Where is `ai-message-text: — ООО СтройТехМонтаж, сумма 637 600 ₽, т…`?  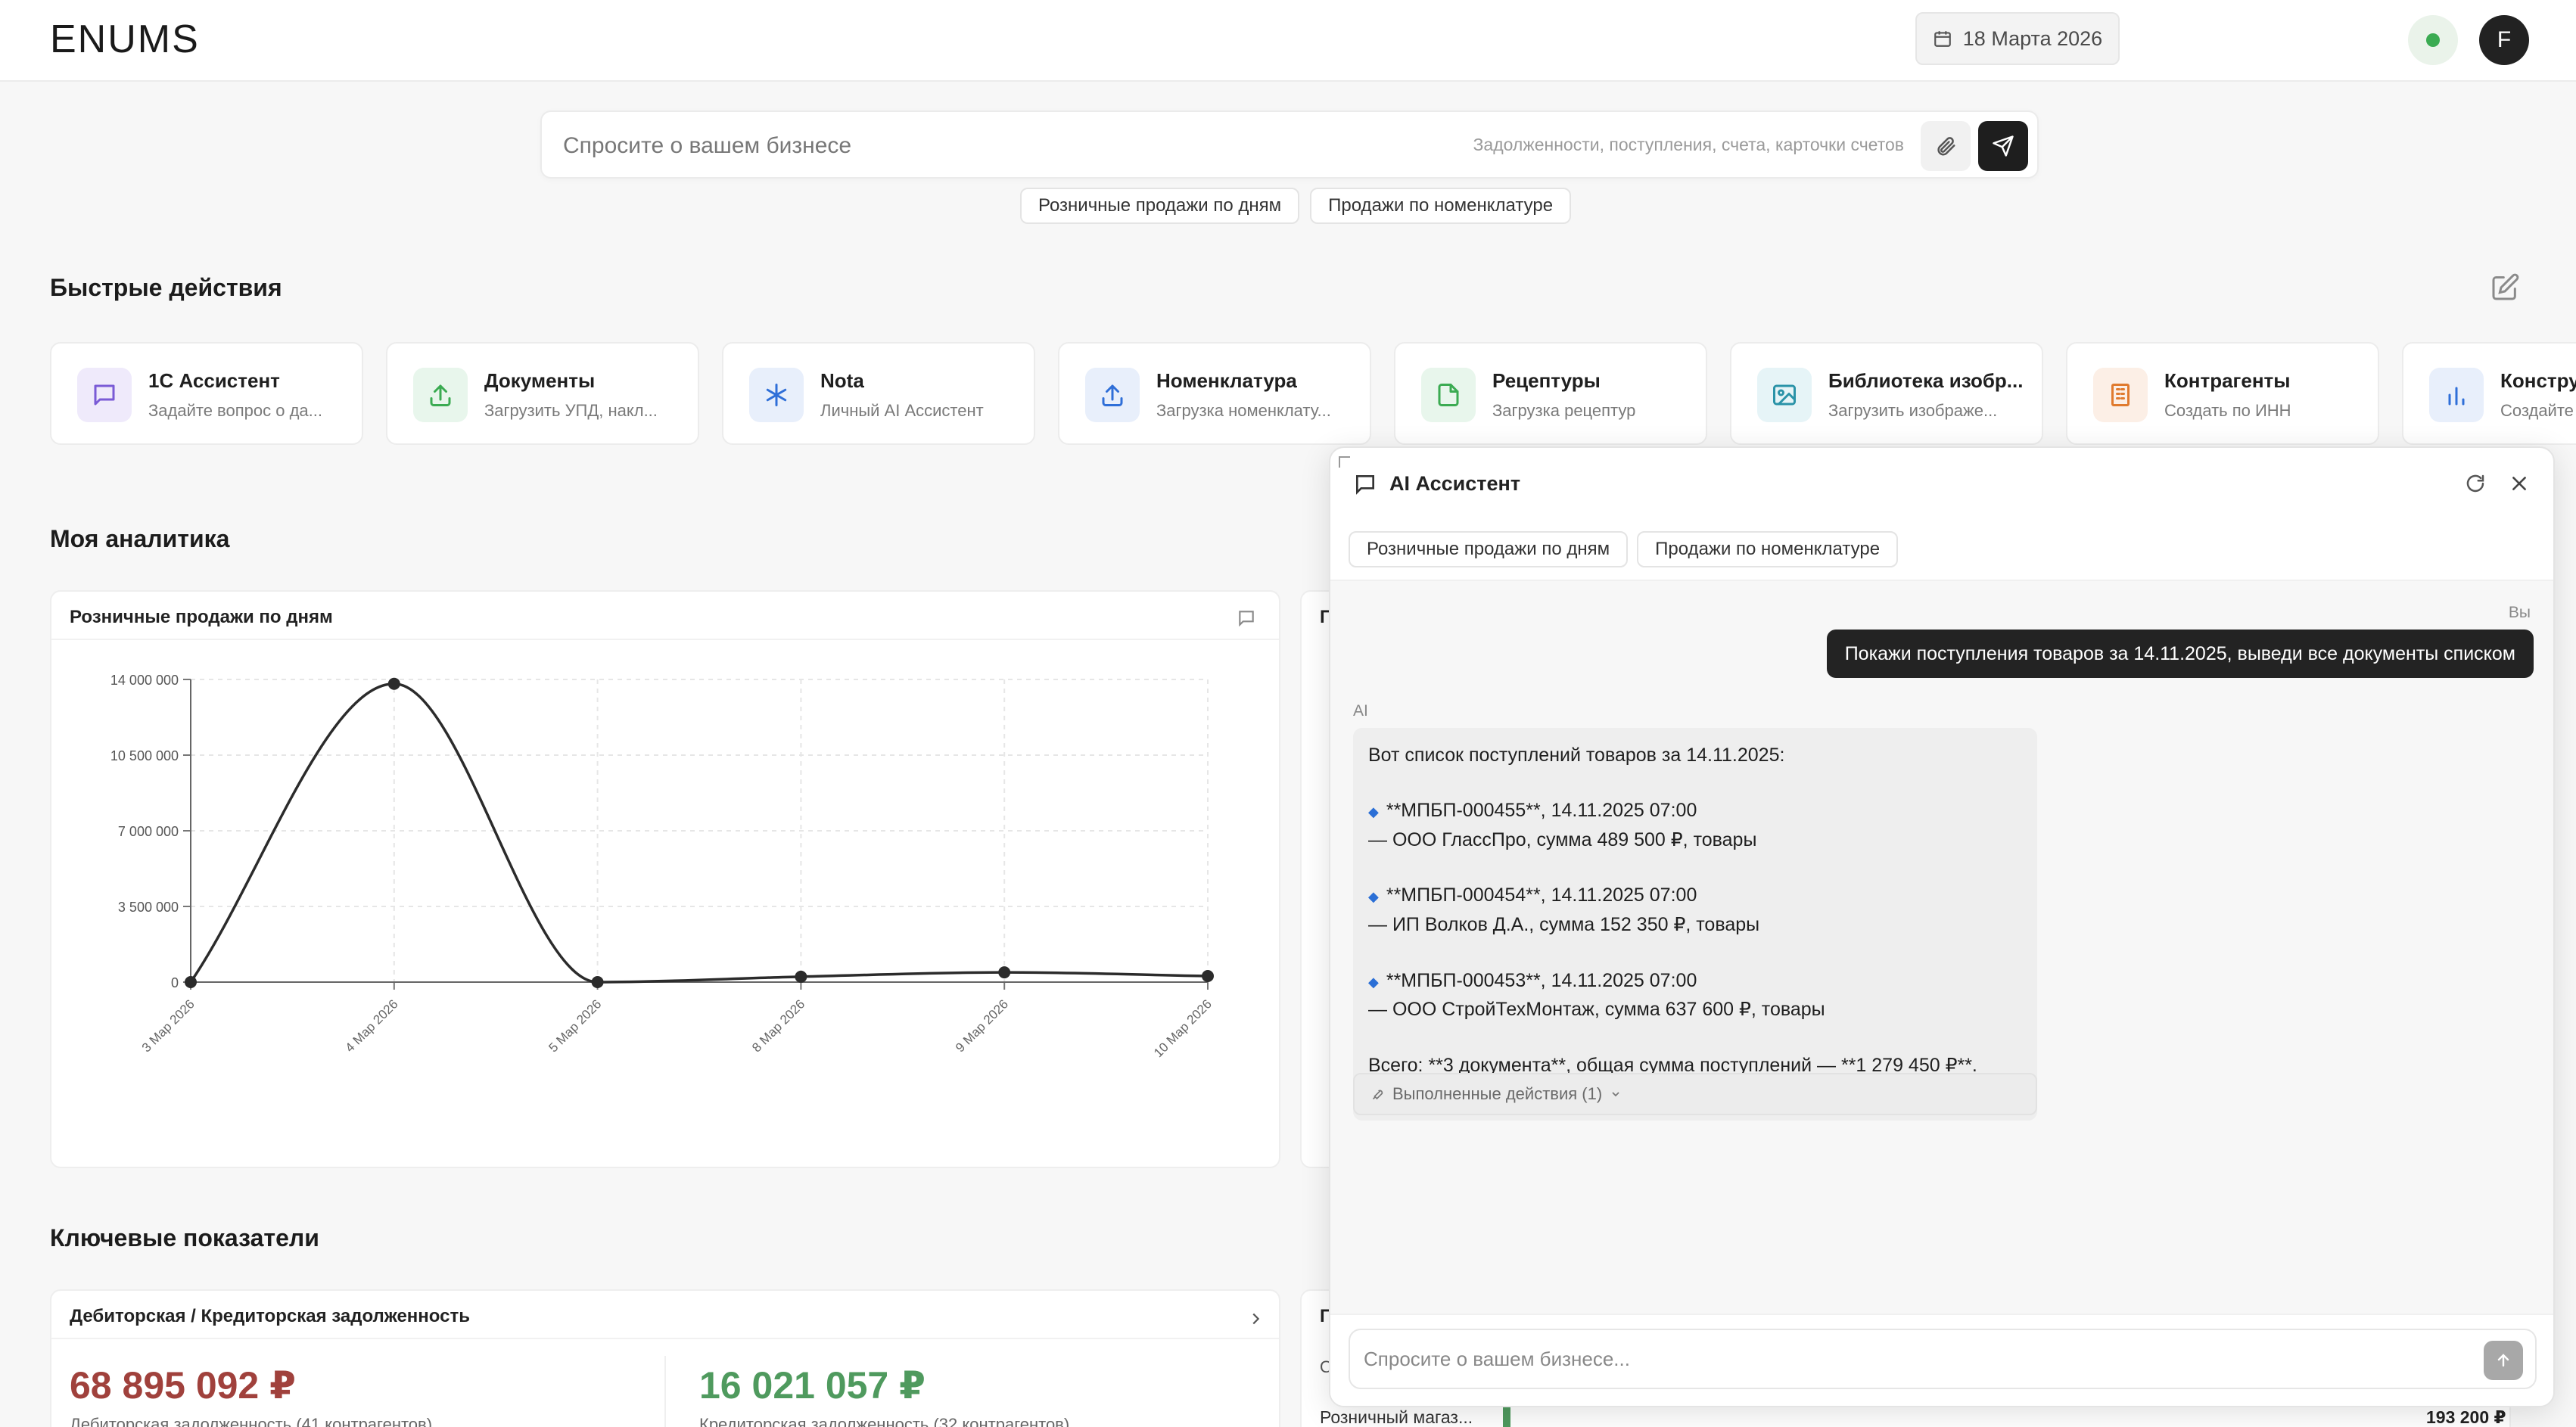 ai-message-text: — ООО СтройТехМонтаж, сумма 637 600 ₽, т… is located at coordinates (1596, 1010).